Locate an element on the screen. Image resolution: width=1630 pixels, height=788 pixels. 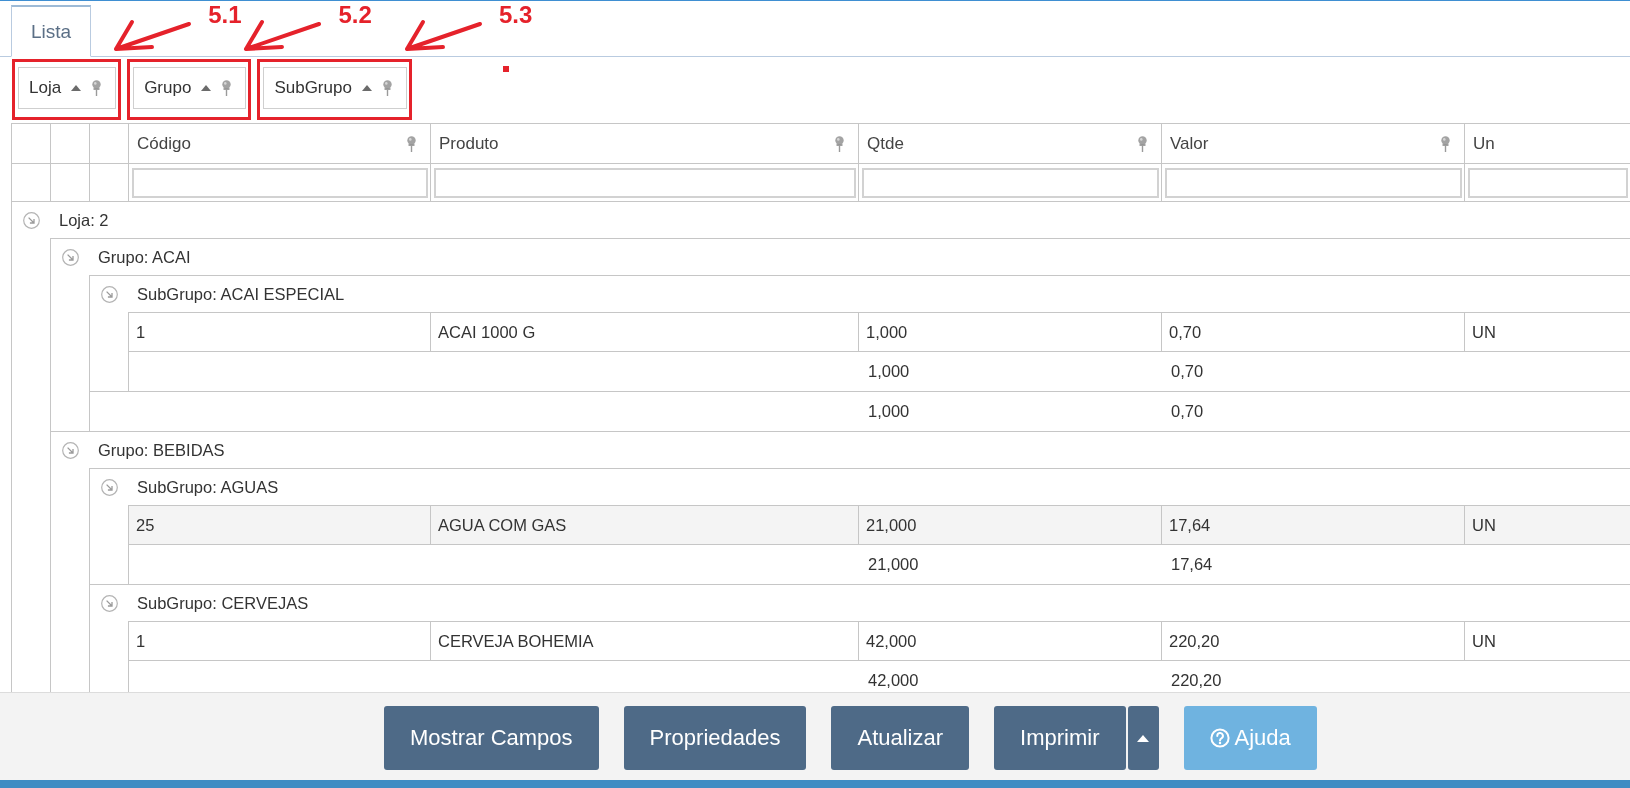
table-cell: ACAI 1000 G is located at coordinates (644, 332).